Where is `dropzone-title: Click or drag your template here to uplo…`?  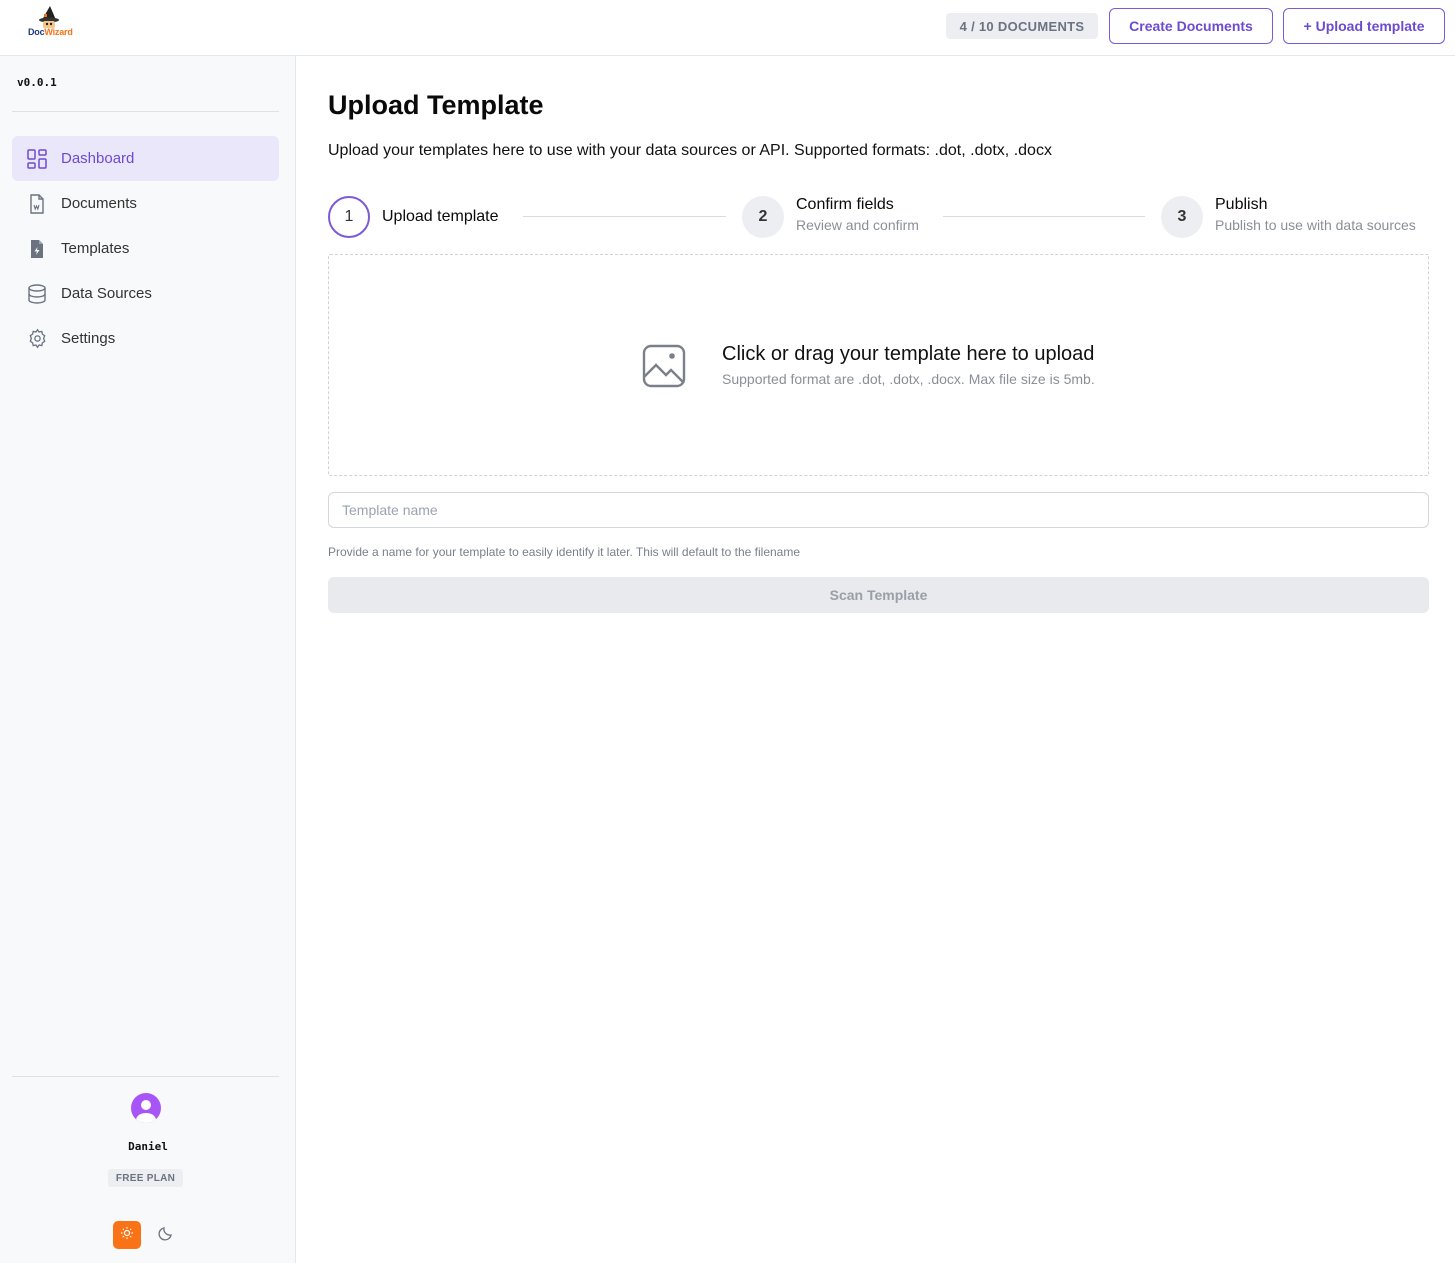 dropzone-title: Click or drag your template here to uplo… is located at coordinates (908, 354).